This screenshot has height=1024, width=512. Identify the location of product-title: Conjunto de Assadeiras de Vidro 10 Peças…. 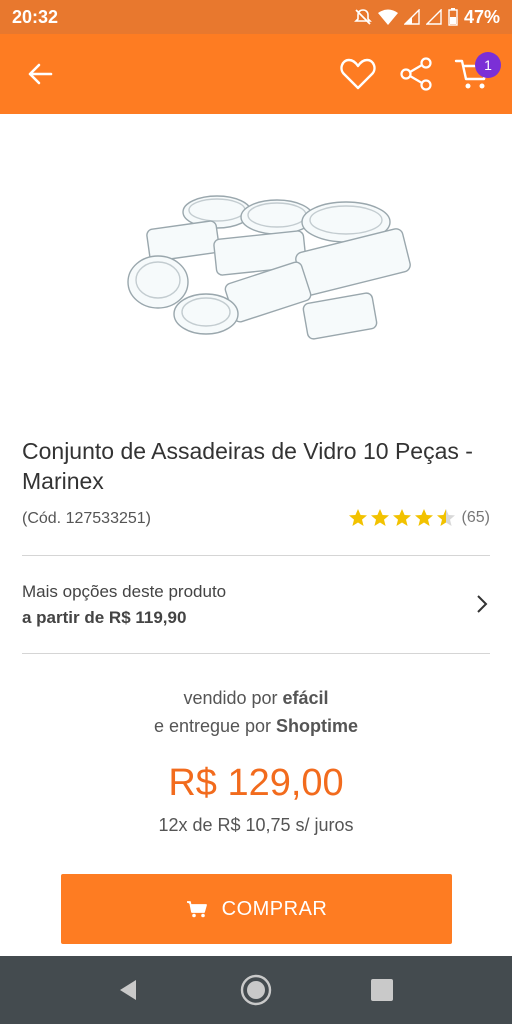
(247, 466).